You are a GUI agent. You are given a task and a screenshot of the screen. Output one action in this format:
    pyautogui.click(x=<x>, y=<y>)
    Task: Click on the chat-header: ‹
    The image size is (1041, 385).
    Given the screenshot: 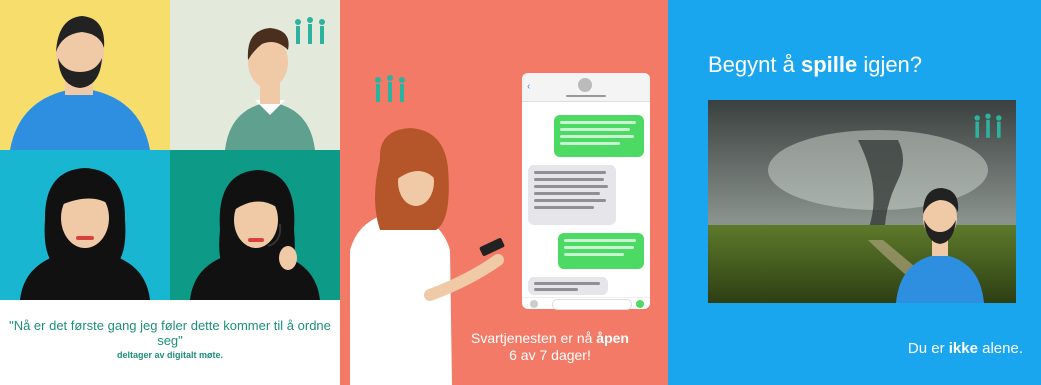 What is the action you would take?
    pyautogui.click(x=586, y=87)
    